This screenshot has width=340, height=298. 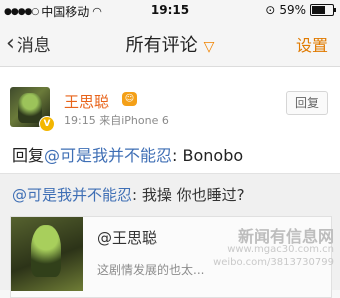 I want to click on comment-time: 19:15, so click(x=80, y=120).